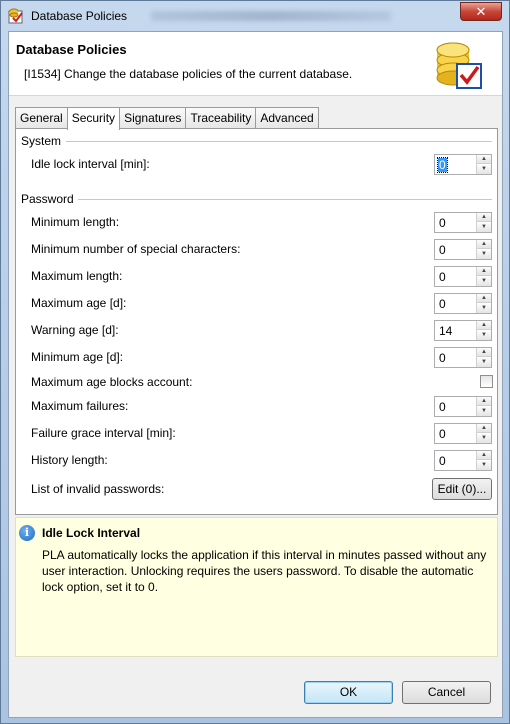  I want to click on idle-lock-input: 0 ▲ ▼, so click(463, 164).